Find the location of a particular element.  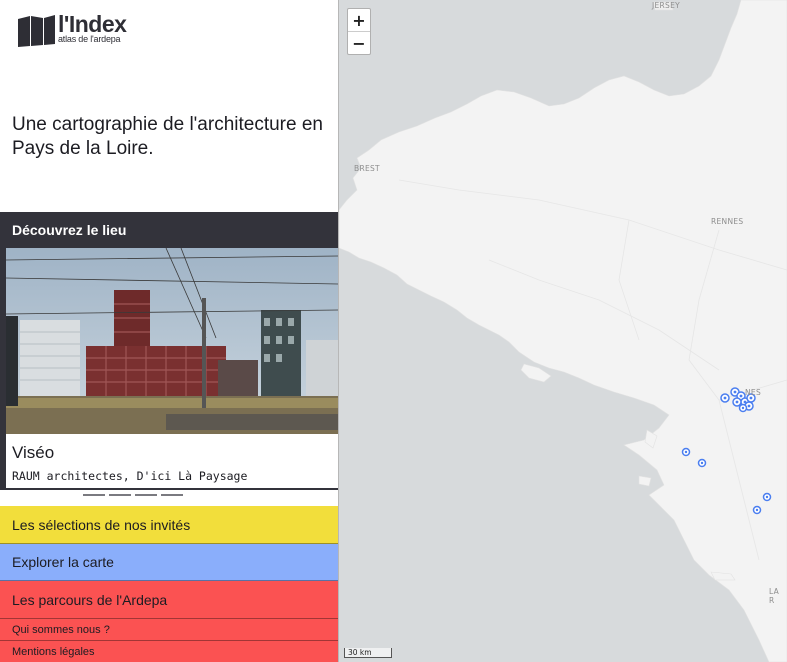

zoom-in-button: + is located at coordinates (359, 20).